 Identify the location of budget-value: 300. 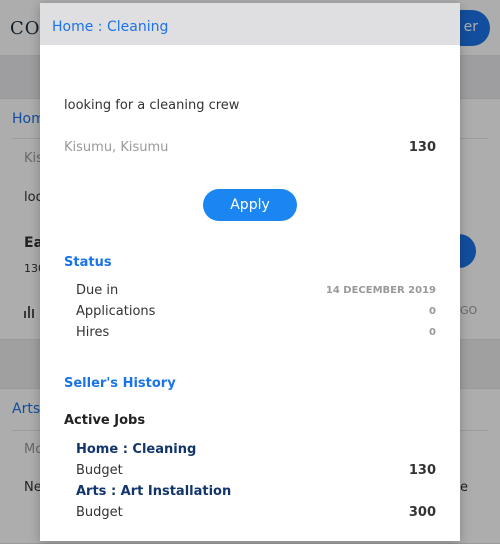
(422, 512).